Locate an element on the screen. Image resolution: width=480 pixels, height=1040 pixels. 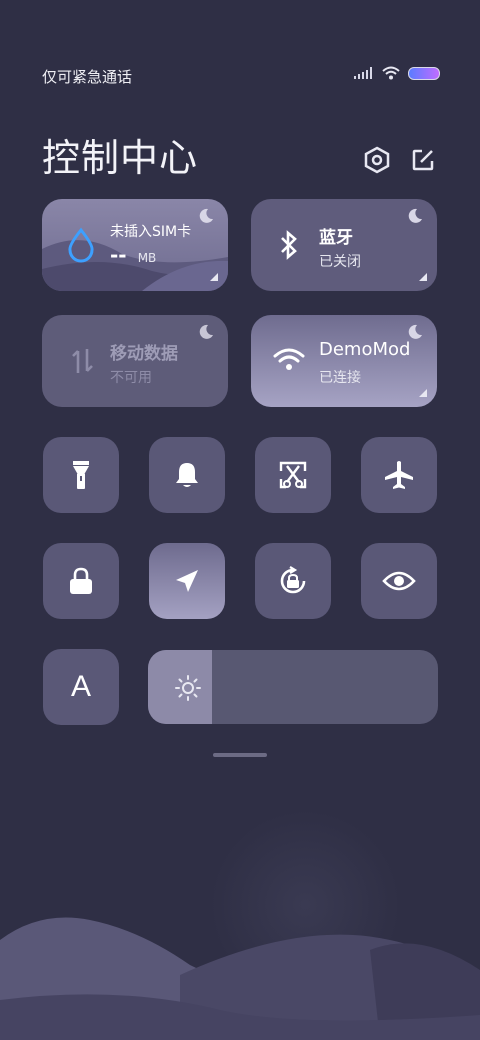
bluetooth-title: 蓝牙 is located at coordinates (336, 238).